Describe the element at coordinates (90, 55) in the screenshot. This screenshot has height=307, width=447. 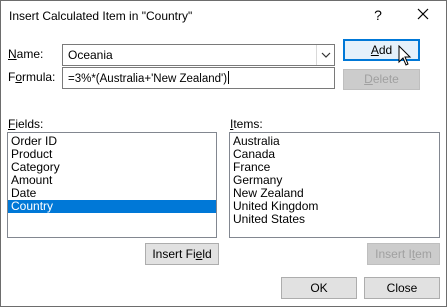
I see `name-value: Oceania` at that location.